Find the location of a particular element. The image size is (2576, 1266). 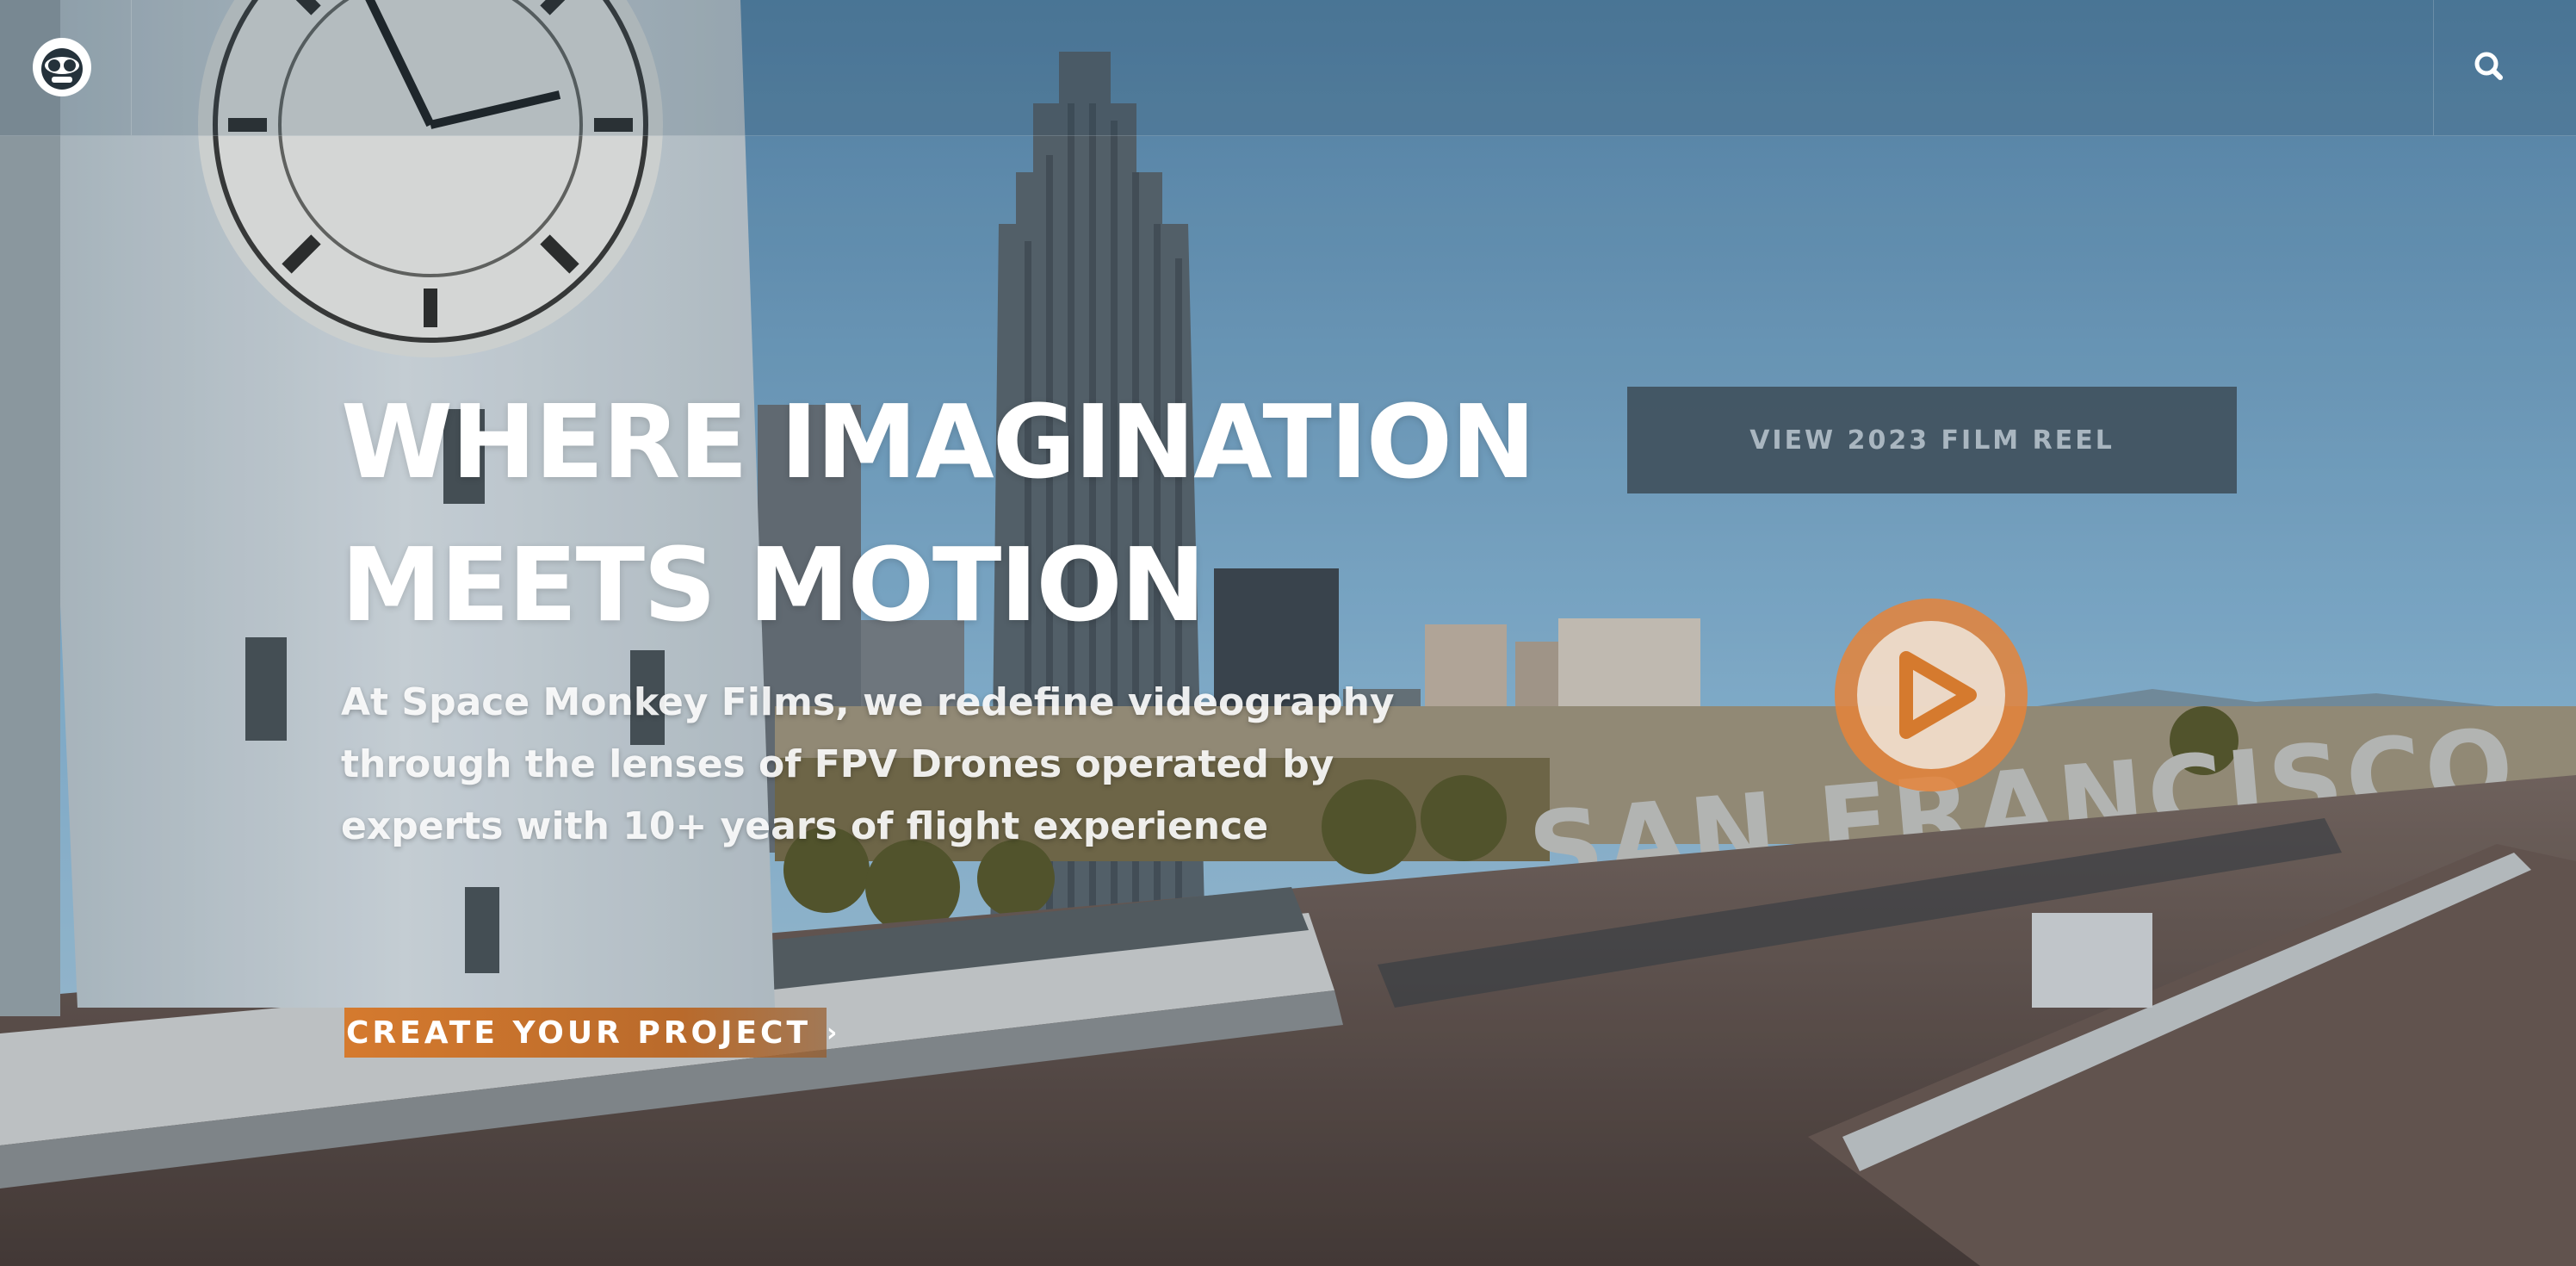

create-your-project-button: CREATE YOUR PROJECT › is located at coordinates (590, 1033).